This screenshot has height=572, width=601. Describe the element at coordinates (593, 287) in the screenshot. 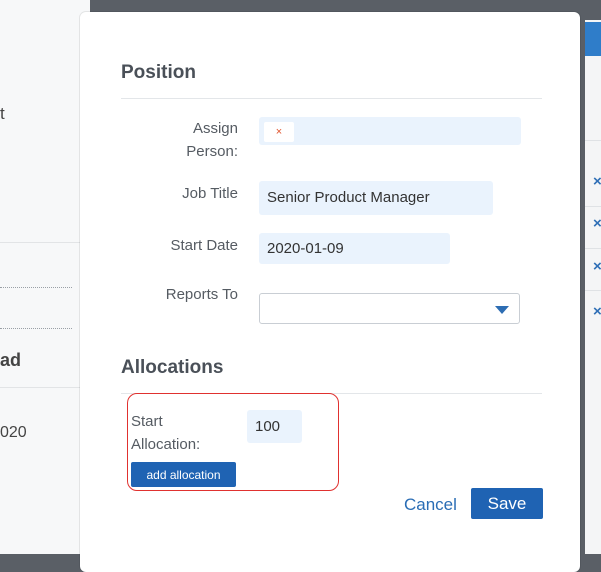

I see `background-right-panel` at that location.